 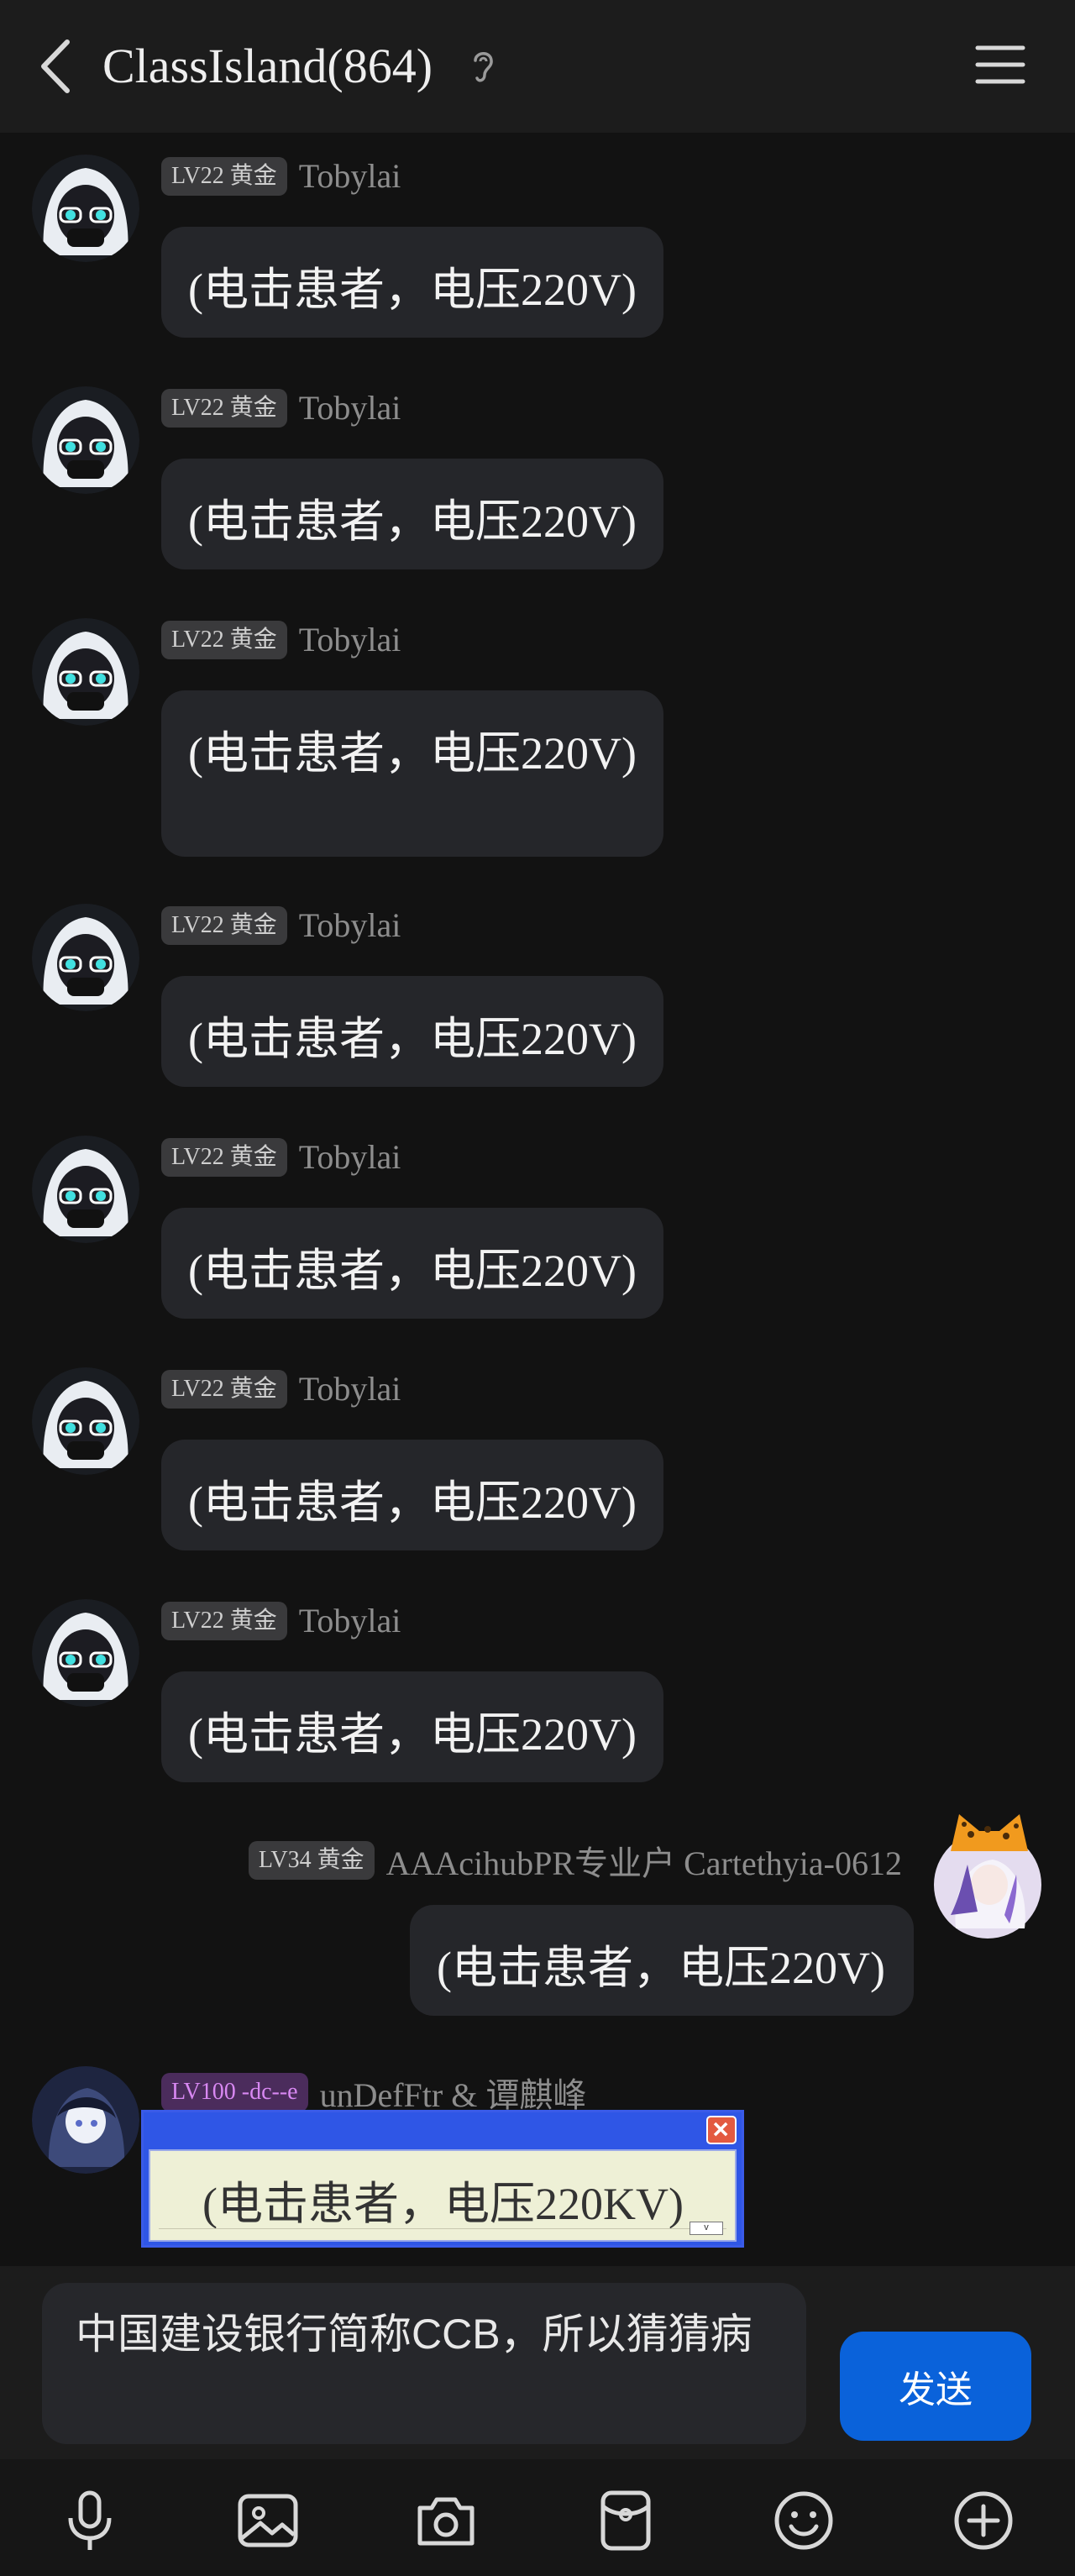 I want to click on bottom-toolbar, so click(x=537, y=2517).